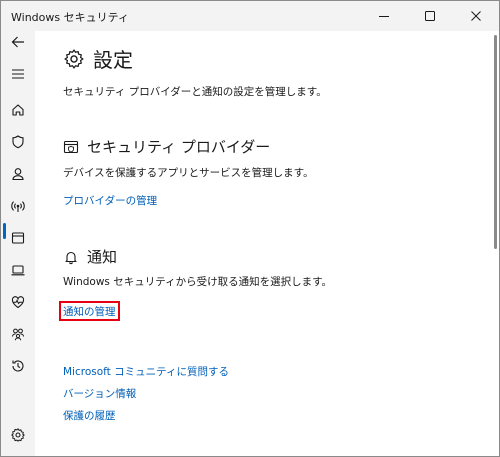 The height and width of the screenshot is (457, 500). Describe the element at coordinates (495, 142) in the screenshot. I see `scrollbar` at that location.